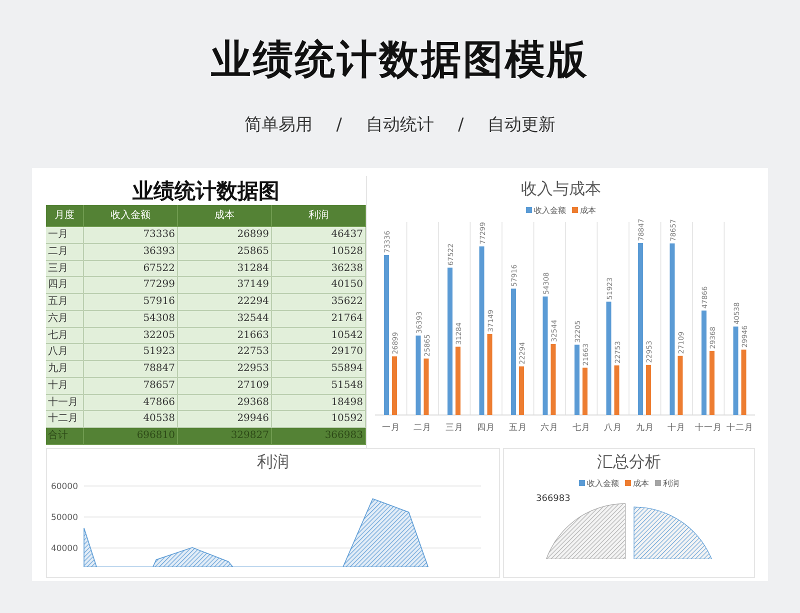 The image size is (800, 613). What do you see at coordinates (65, 436) in the screenshot?
I see `total-cell: 合计` at bounding box center [65, 436].